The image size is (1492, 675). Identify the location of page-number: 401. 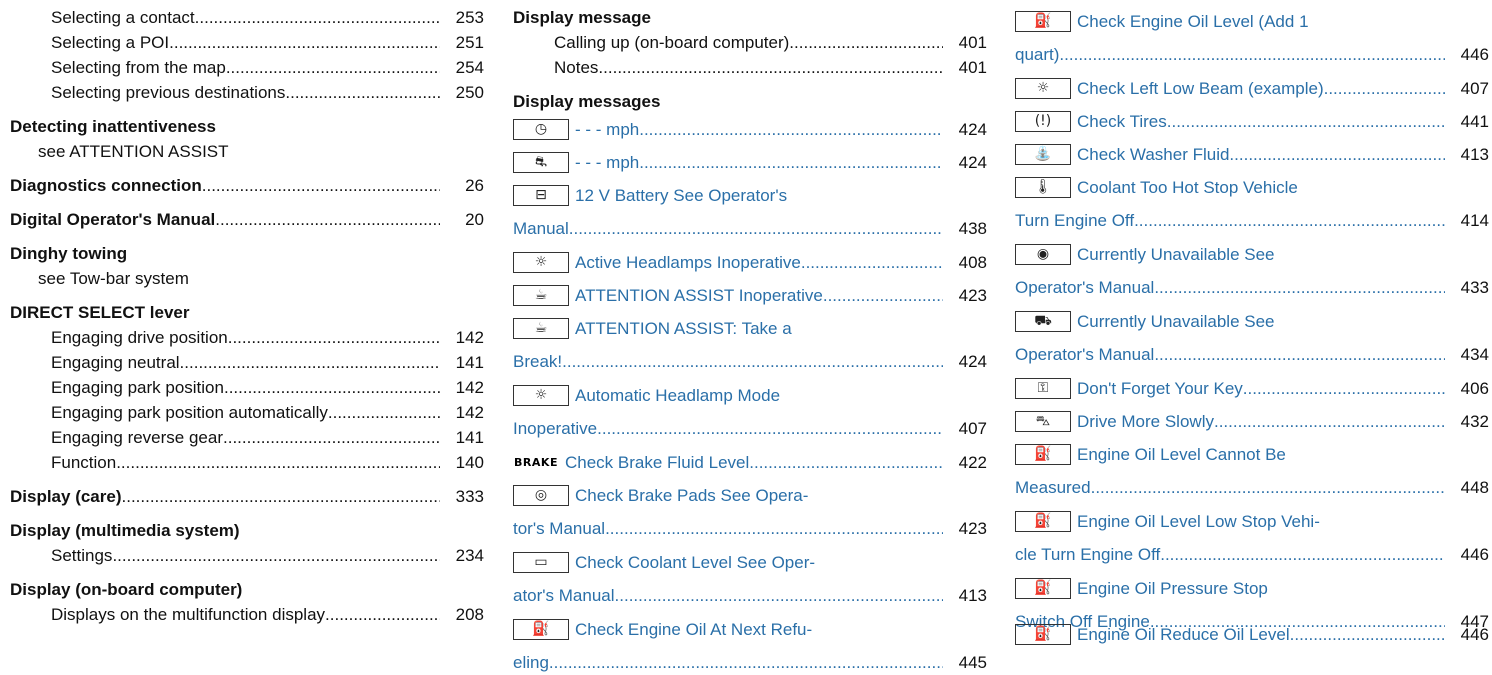
(972, 67).